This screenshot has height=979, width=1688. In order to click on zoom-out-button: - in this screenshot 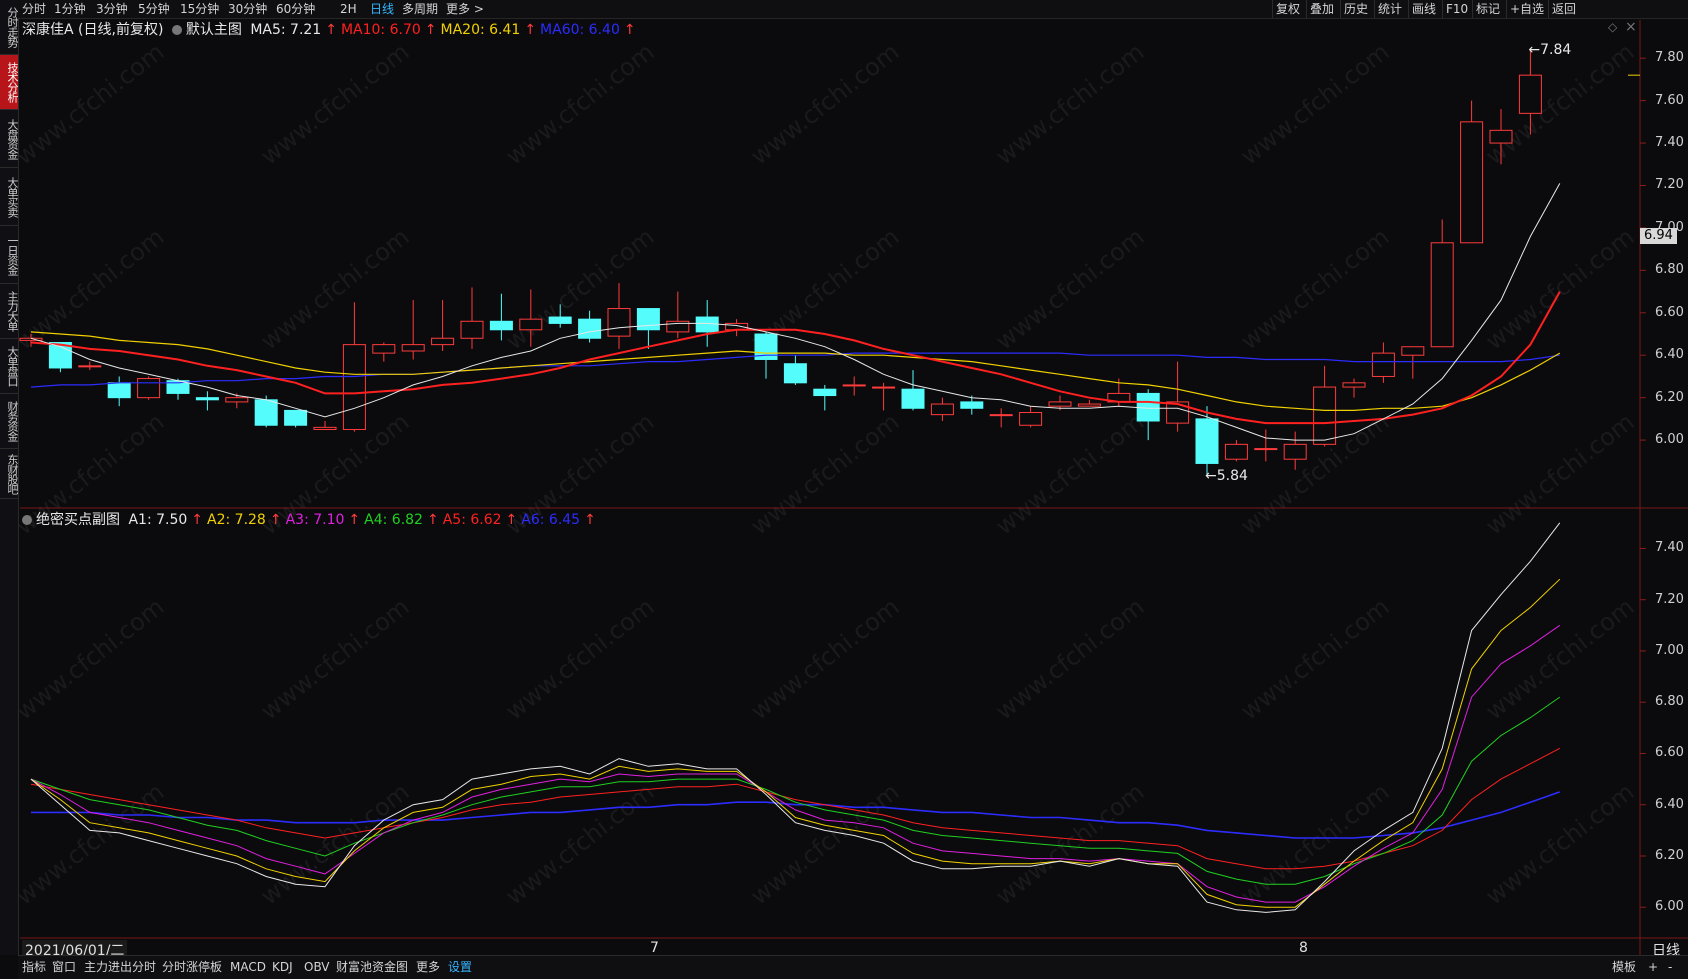, I will do `click(1670, 967)`.